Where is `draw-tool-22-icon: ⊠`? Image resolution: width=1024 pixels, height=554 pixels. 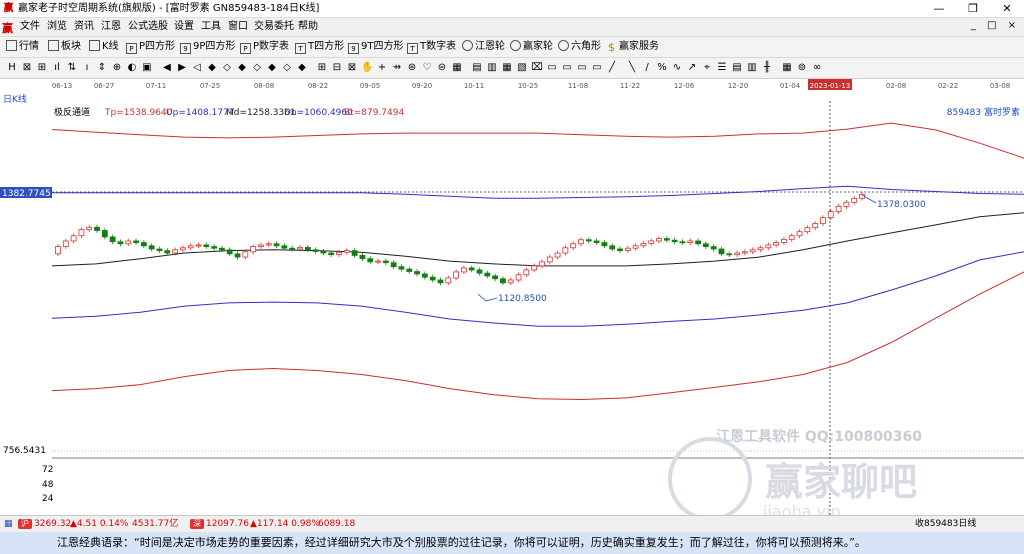
draw-tool-22-icon: ⊠ is located at coordinates (352, 67).